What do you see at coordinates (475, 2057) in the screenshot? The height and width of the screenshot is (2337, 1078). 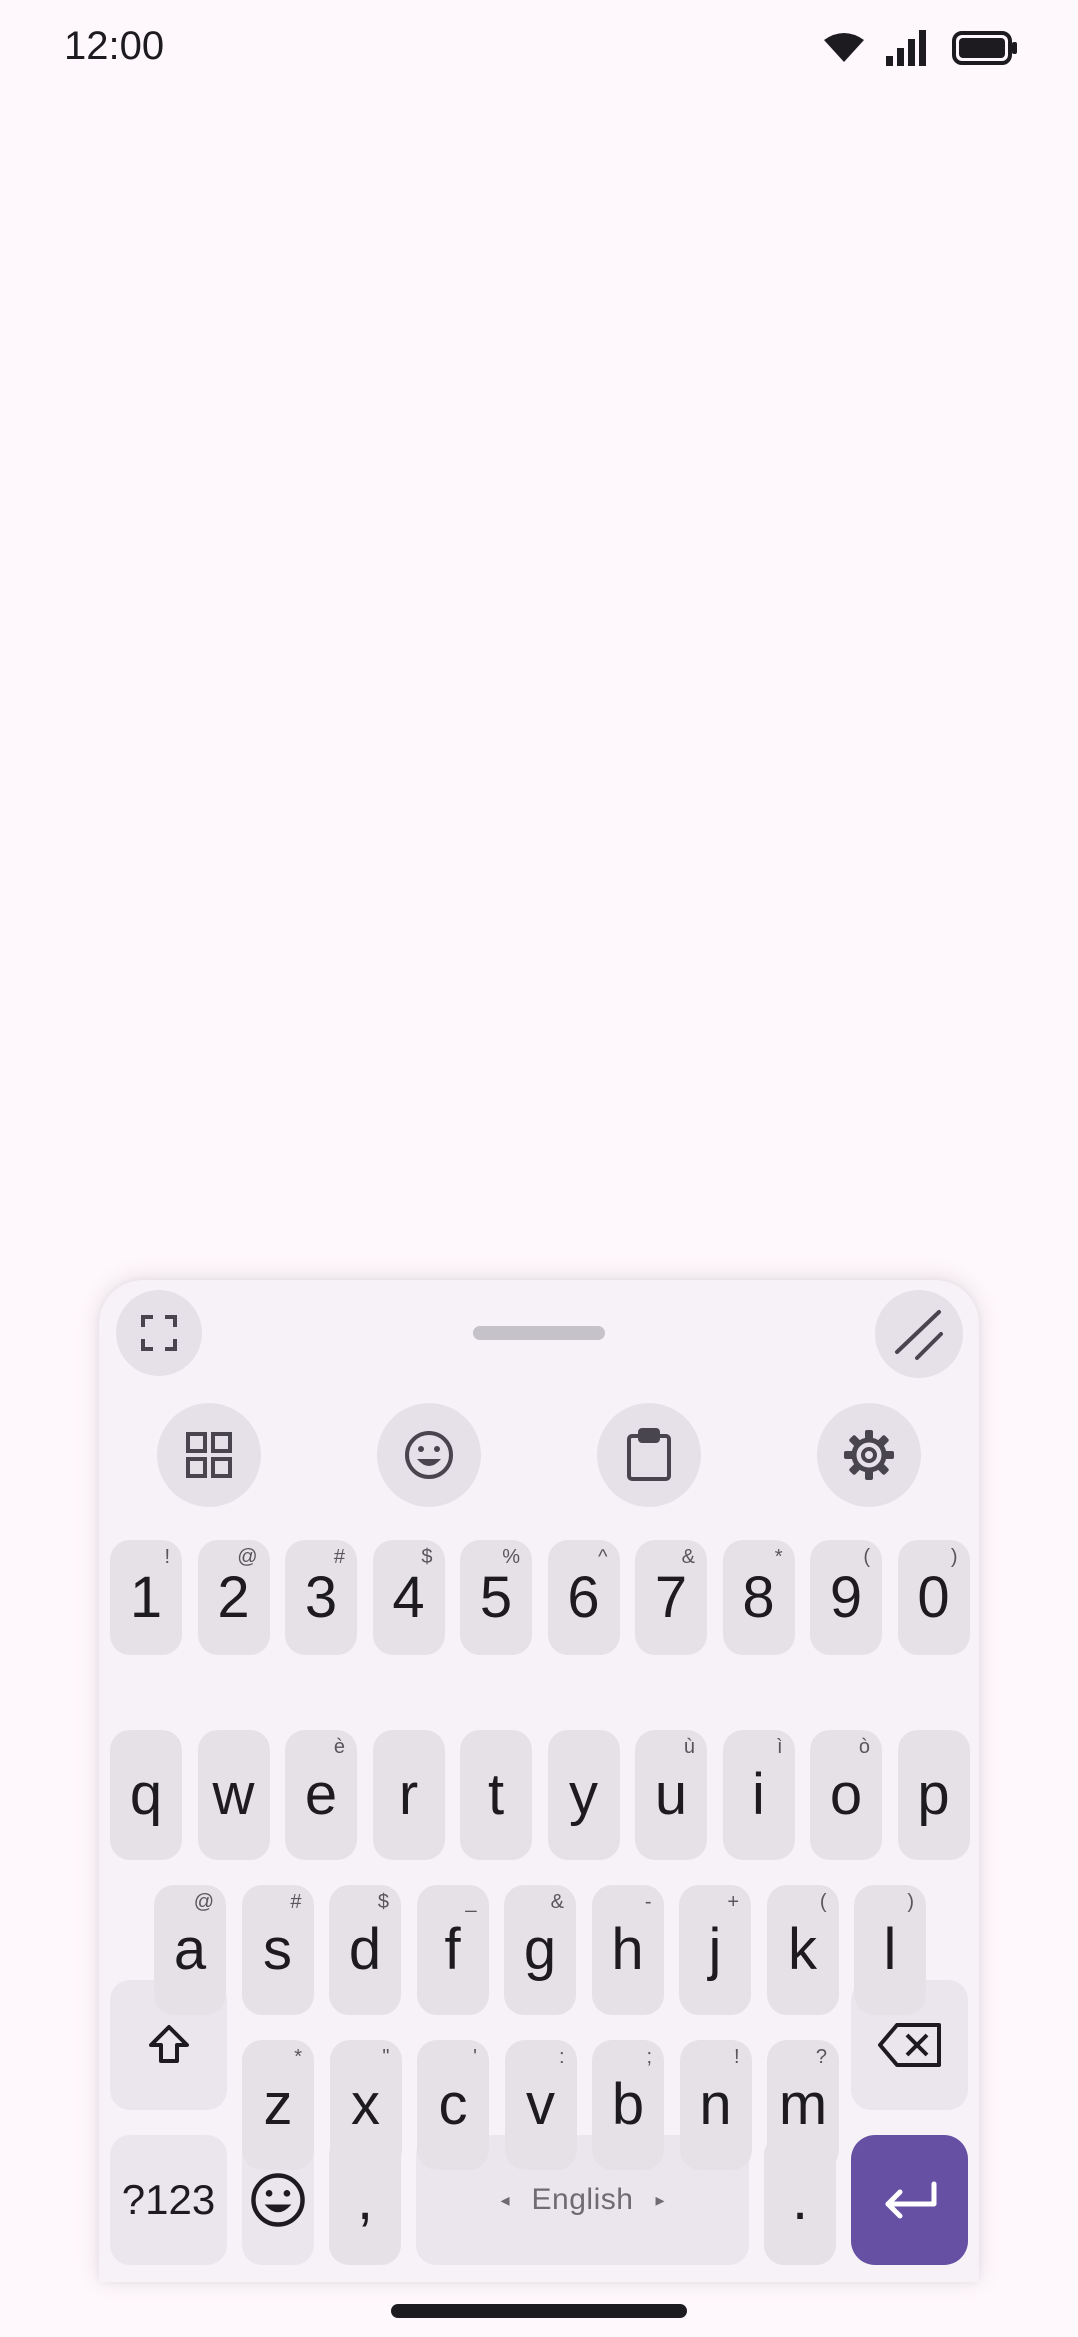 I see `key-hint: '` at bounding box center [475, 2057].